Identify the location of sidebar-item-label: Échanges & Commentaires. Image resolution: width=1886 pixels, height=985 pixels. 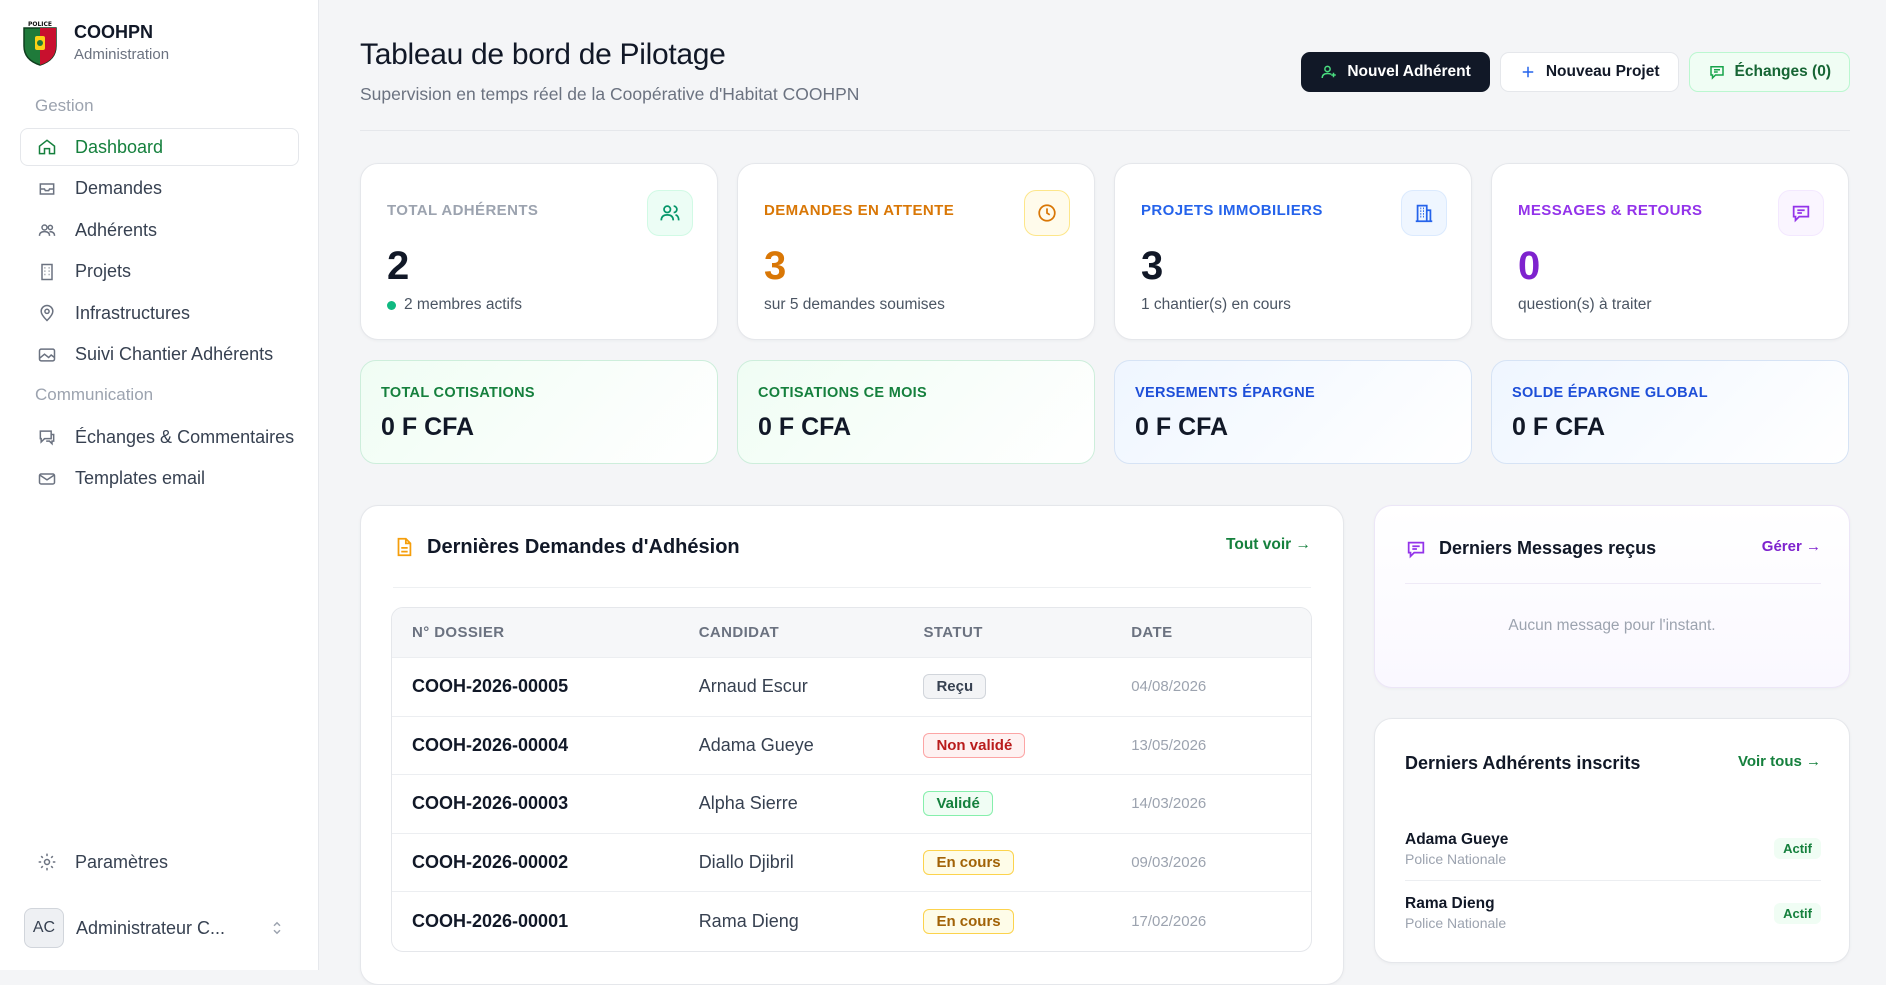
(185, 436).